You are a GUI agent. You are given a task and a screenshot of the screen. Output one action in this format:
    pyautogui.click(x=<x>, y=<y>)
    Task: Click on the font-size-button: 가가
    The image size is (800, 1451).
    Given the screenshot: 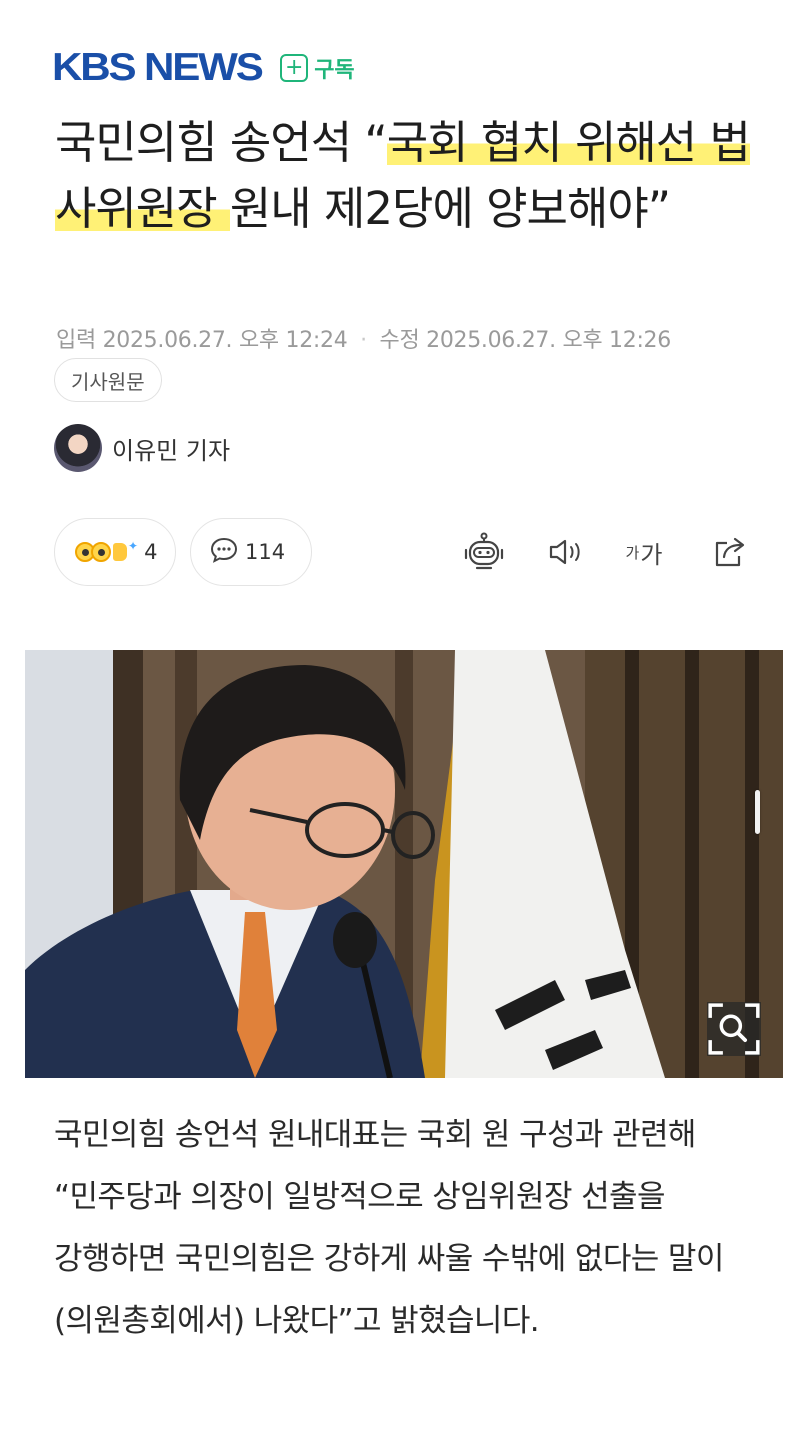 What is the action you would take?
    pyautogui.click(x=644, y=552)
    